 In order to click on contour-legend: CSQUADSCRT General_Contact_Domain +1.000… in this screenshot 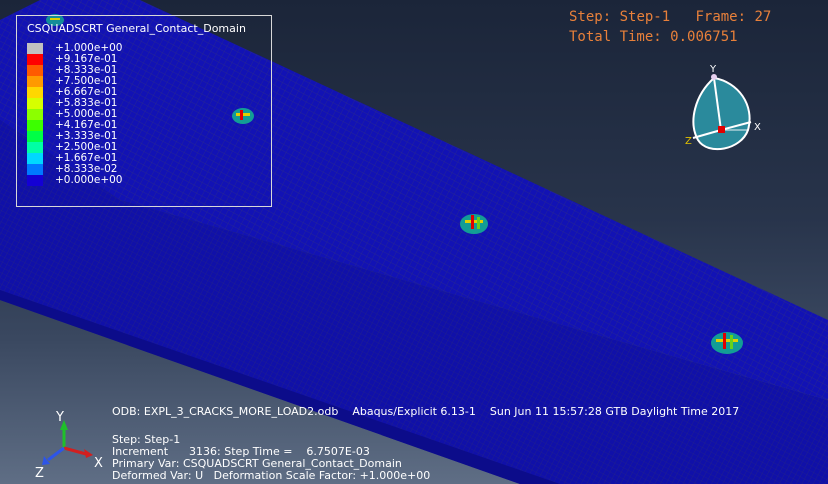, I will do `click(144, 111)`.